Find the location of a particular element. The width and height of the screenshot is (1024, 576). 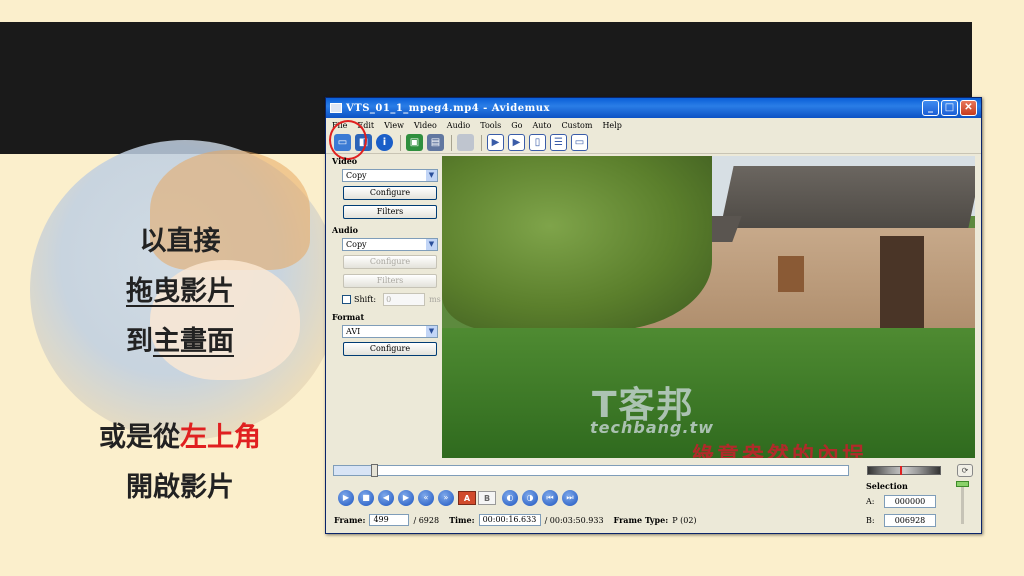

volume-slider-track is located at coordinates (962, 504).